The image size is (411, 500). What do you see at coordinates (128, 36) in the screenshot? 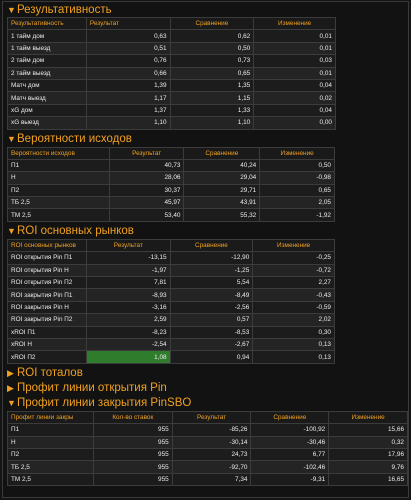
I see `table-cell: 0,63` at bounding box center [128, 36].